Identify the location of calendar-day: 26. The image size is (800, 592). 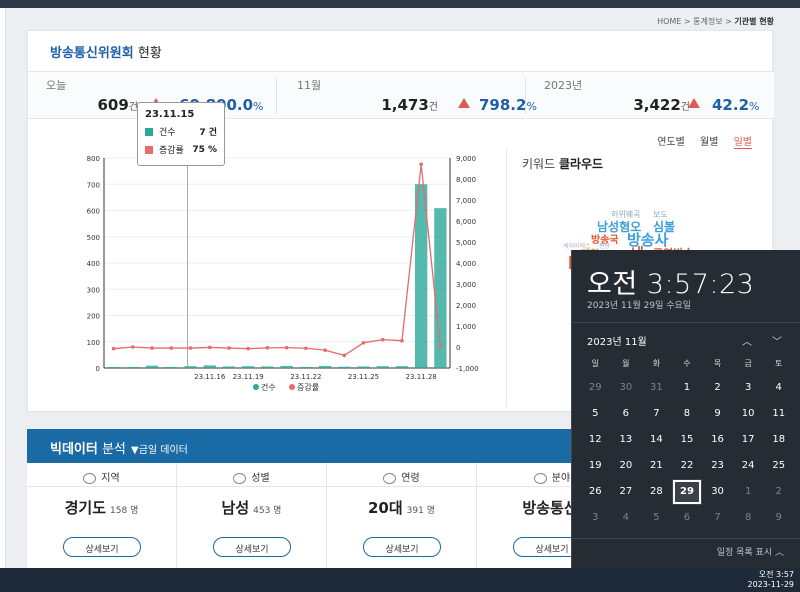
(595, 492).